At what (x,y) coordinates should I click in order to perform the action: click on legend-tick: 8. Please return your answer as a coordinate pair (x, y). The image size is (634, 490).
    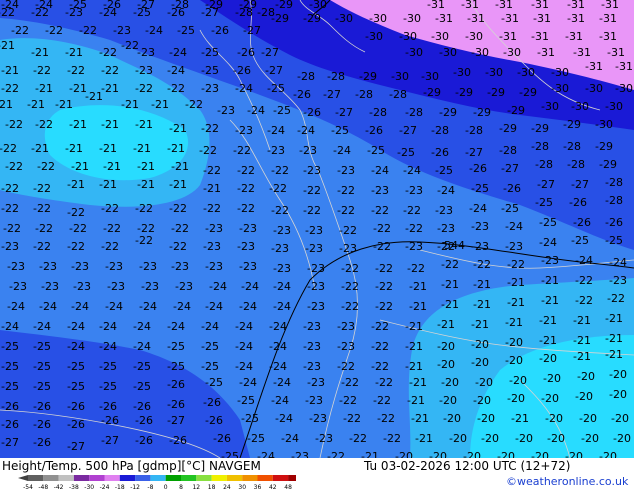
    Looking at the image, I should click on (181, 487).